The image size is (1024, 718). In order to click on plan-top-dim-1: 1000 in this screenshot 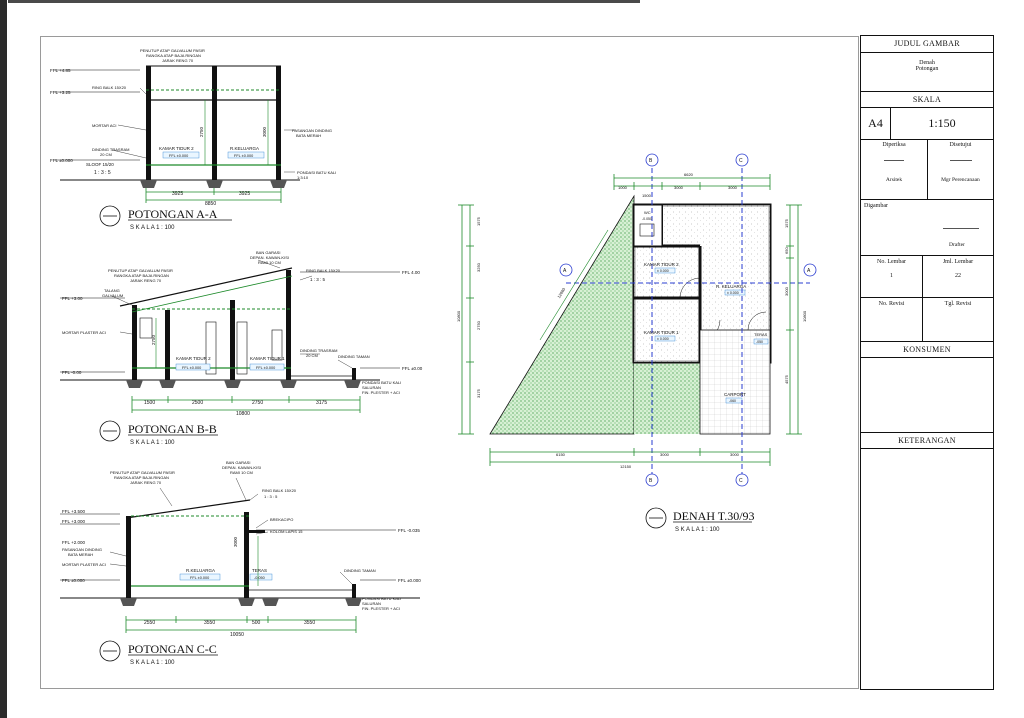, I will do `click(623, 187)`.